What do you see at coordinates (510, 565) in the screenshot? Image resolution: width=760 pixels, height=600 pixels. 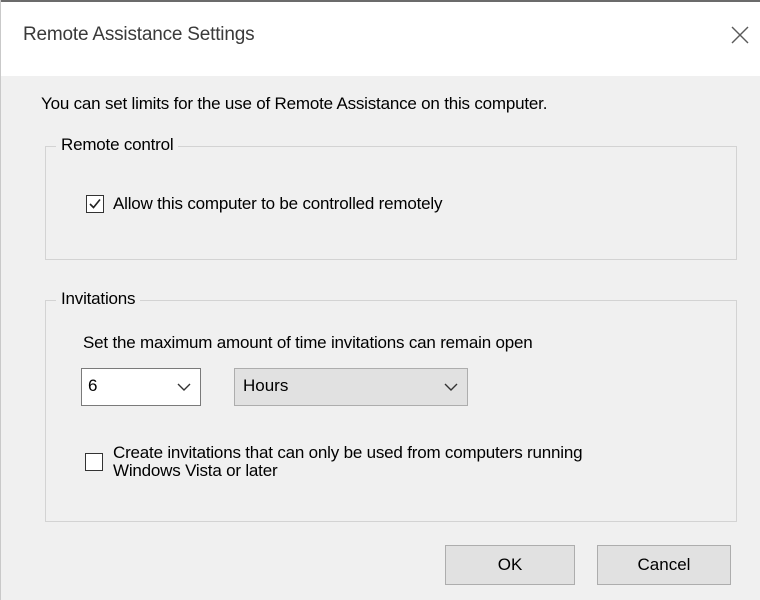 I see `ok-button: OK` at bounding box center [510, 565].